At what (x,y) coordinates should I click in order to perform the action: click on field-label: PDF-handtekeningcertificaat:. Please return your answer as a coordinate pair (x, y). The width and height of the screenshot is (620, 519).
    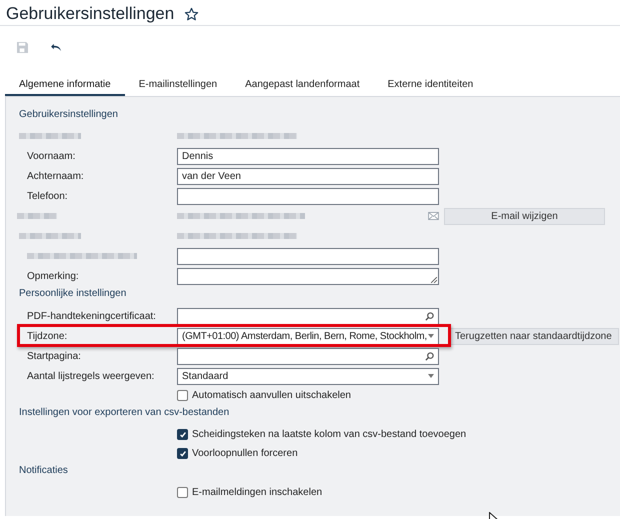
    Looking at the image, I should click on (91, 316).